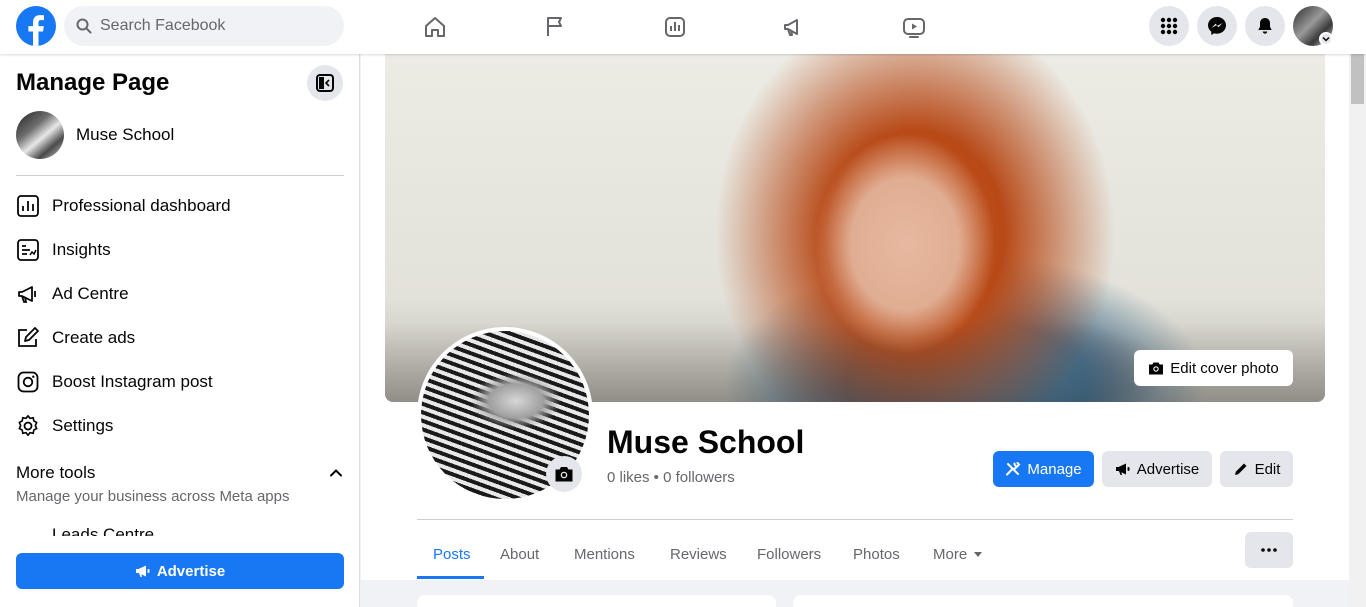 Image resolution: width=1366 pixels, height=607 pixels. I want to click on tab-photos: Photos, so click(876, 554).